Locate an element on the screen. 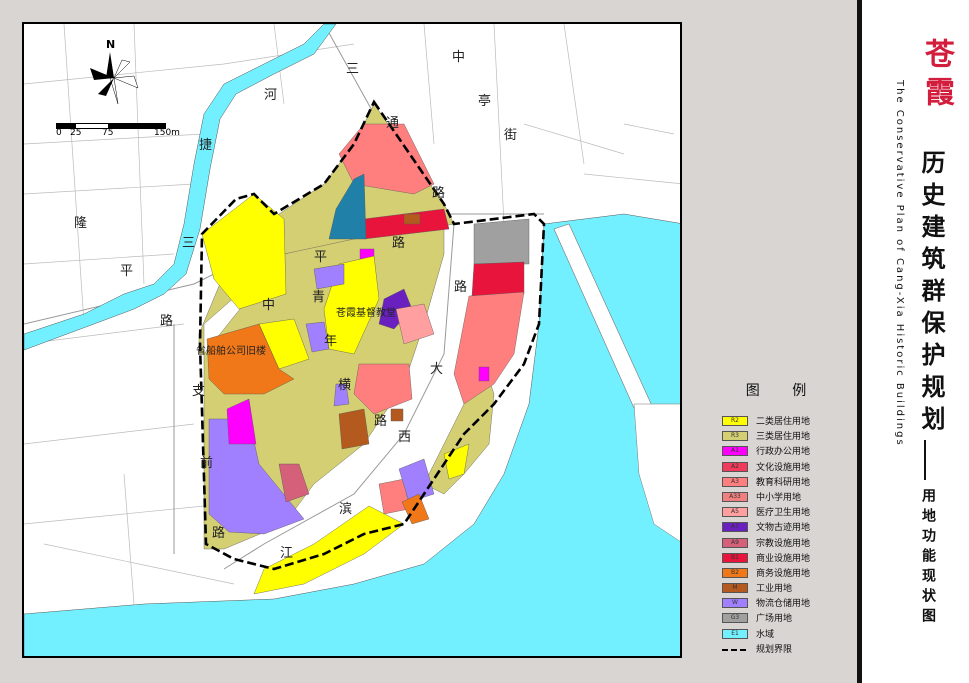 The width and height of the screenshot is (969, 683). legend-item: A2 文化设施用地 is located at coordinates (783, 467).